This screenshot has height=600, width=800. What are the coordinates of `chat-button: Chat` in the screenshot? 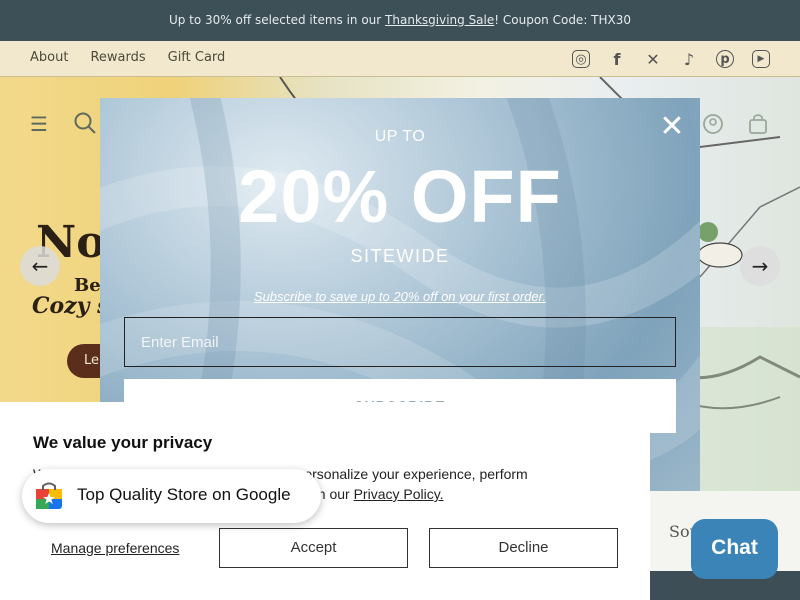 It's located at (734, 549).